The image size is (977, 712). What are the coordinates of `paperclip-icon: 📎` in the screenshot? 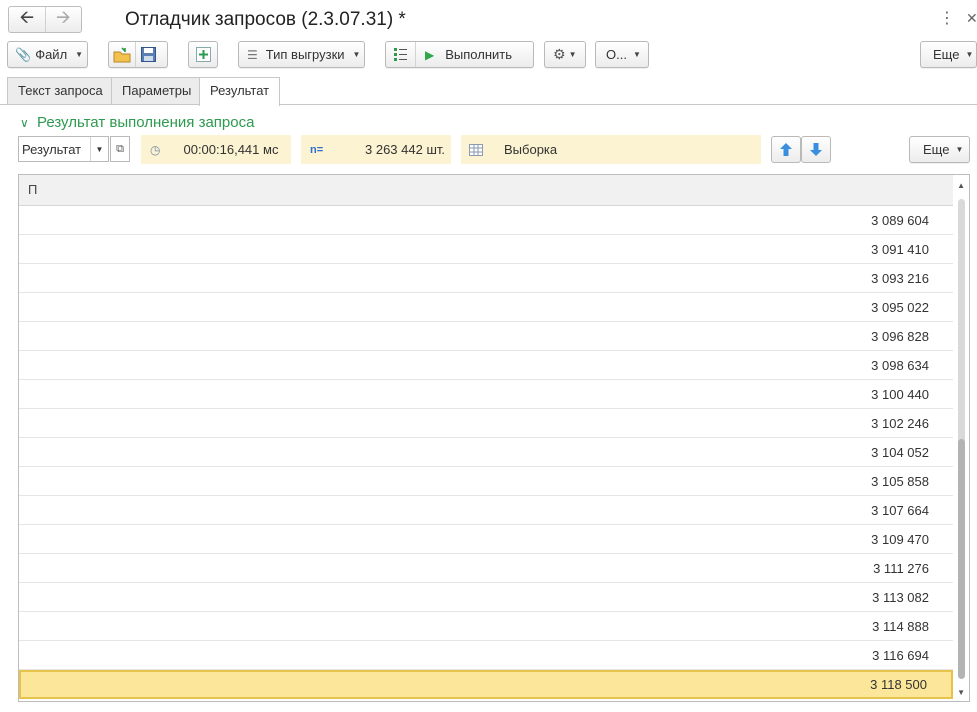 It's located at (23, 54).